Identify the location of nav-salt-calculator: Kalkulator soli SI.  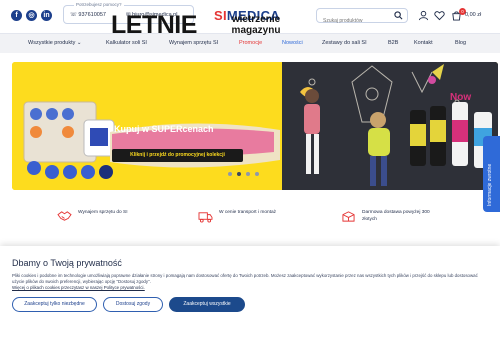
(126, 43).